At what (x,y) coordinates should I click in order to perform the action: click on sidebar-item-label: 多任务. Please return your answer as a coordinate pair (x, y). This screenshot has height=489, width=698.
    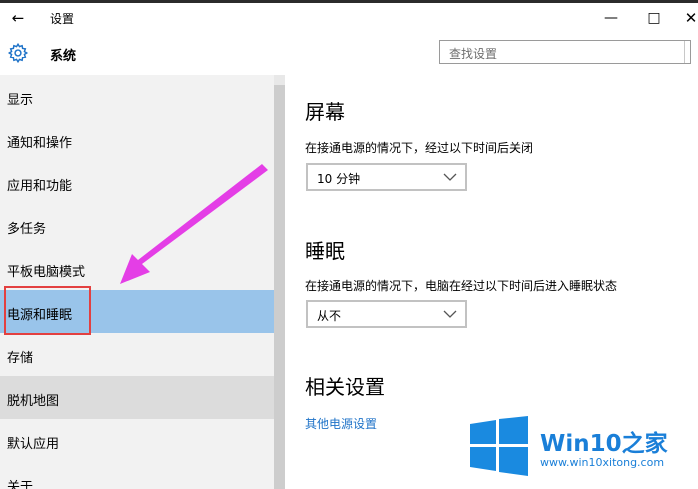
    Looking at the image, I should click on (27, 229).